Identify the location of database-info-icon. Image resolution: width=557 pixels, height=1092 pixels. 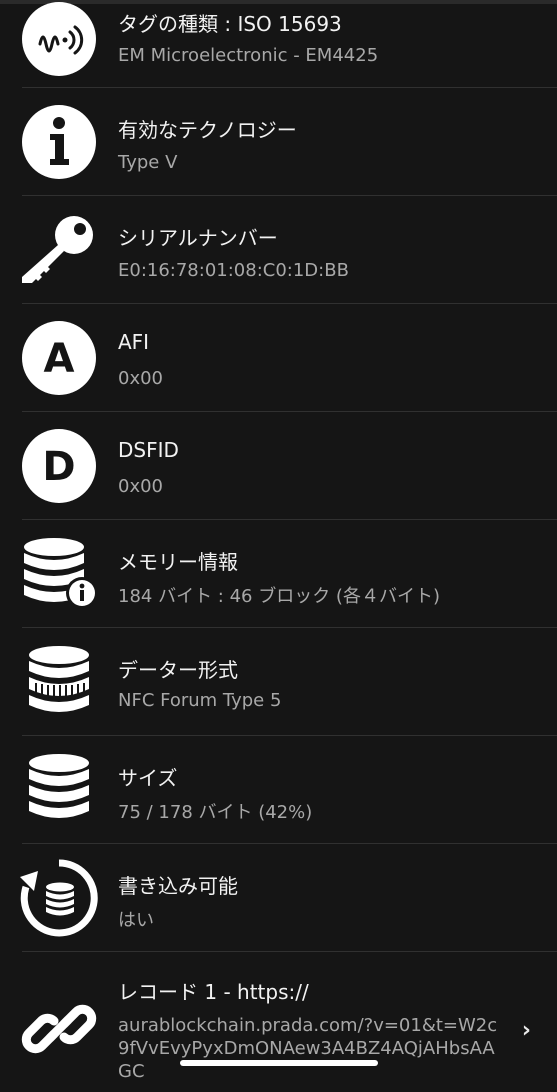
(59, 574).